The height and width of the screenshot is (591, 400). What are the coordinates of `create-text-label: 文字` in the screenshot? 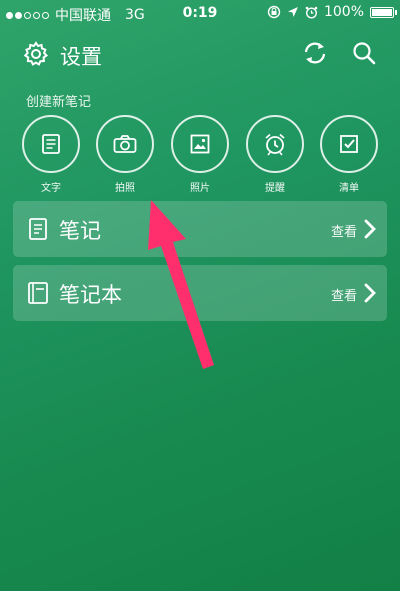 It's located at (51, 188).